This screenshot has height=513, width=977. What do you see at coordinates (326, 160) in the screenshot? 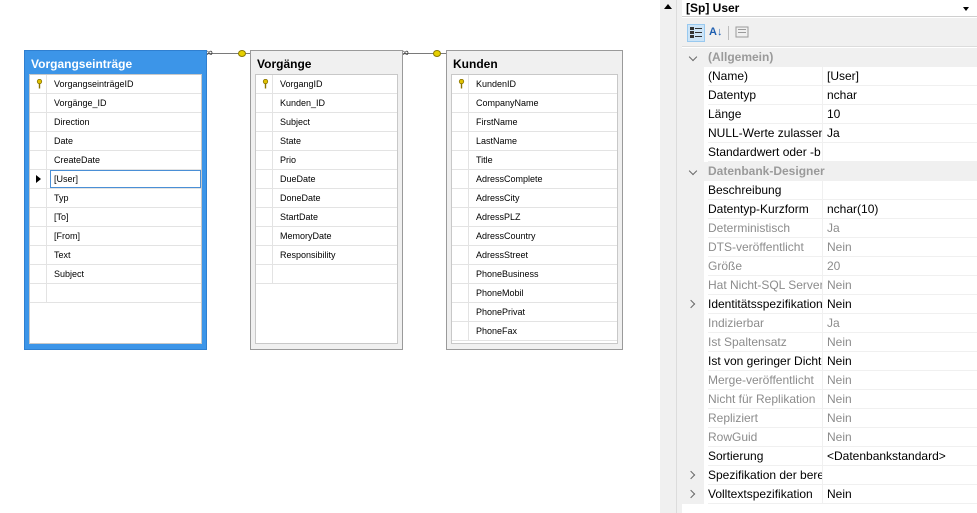
I see `column-row: Prio` at bounding box center [326, 160].